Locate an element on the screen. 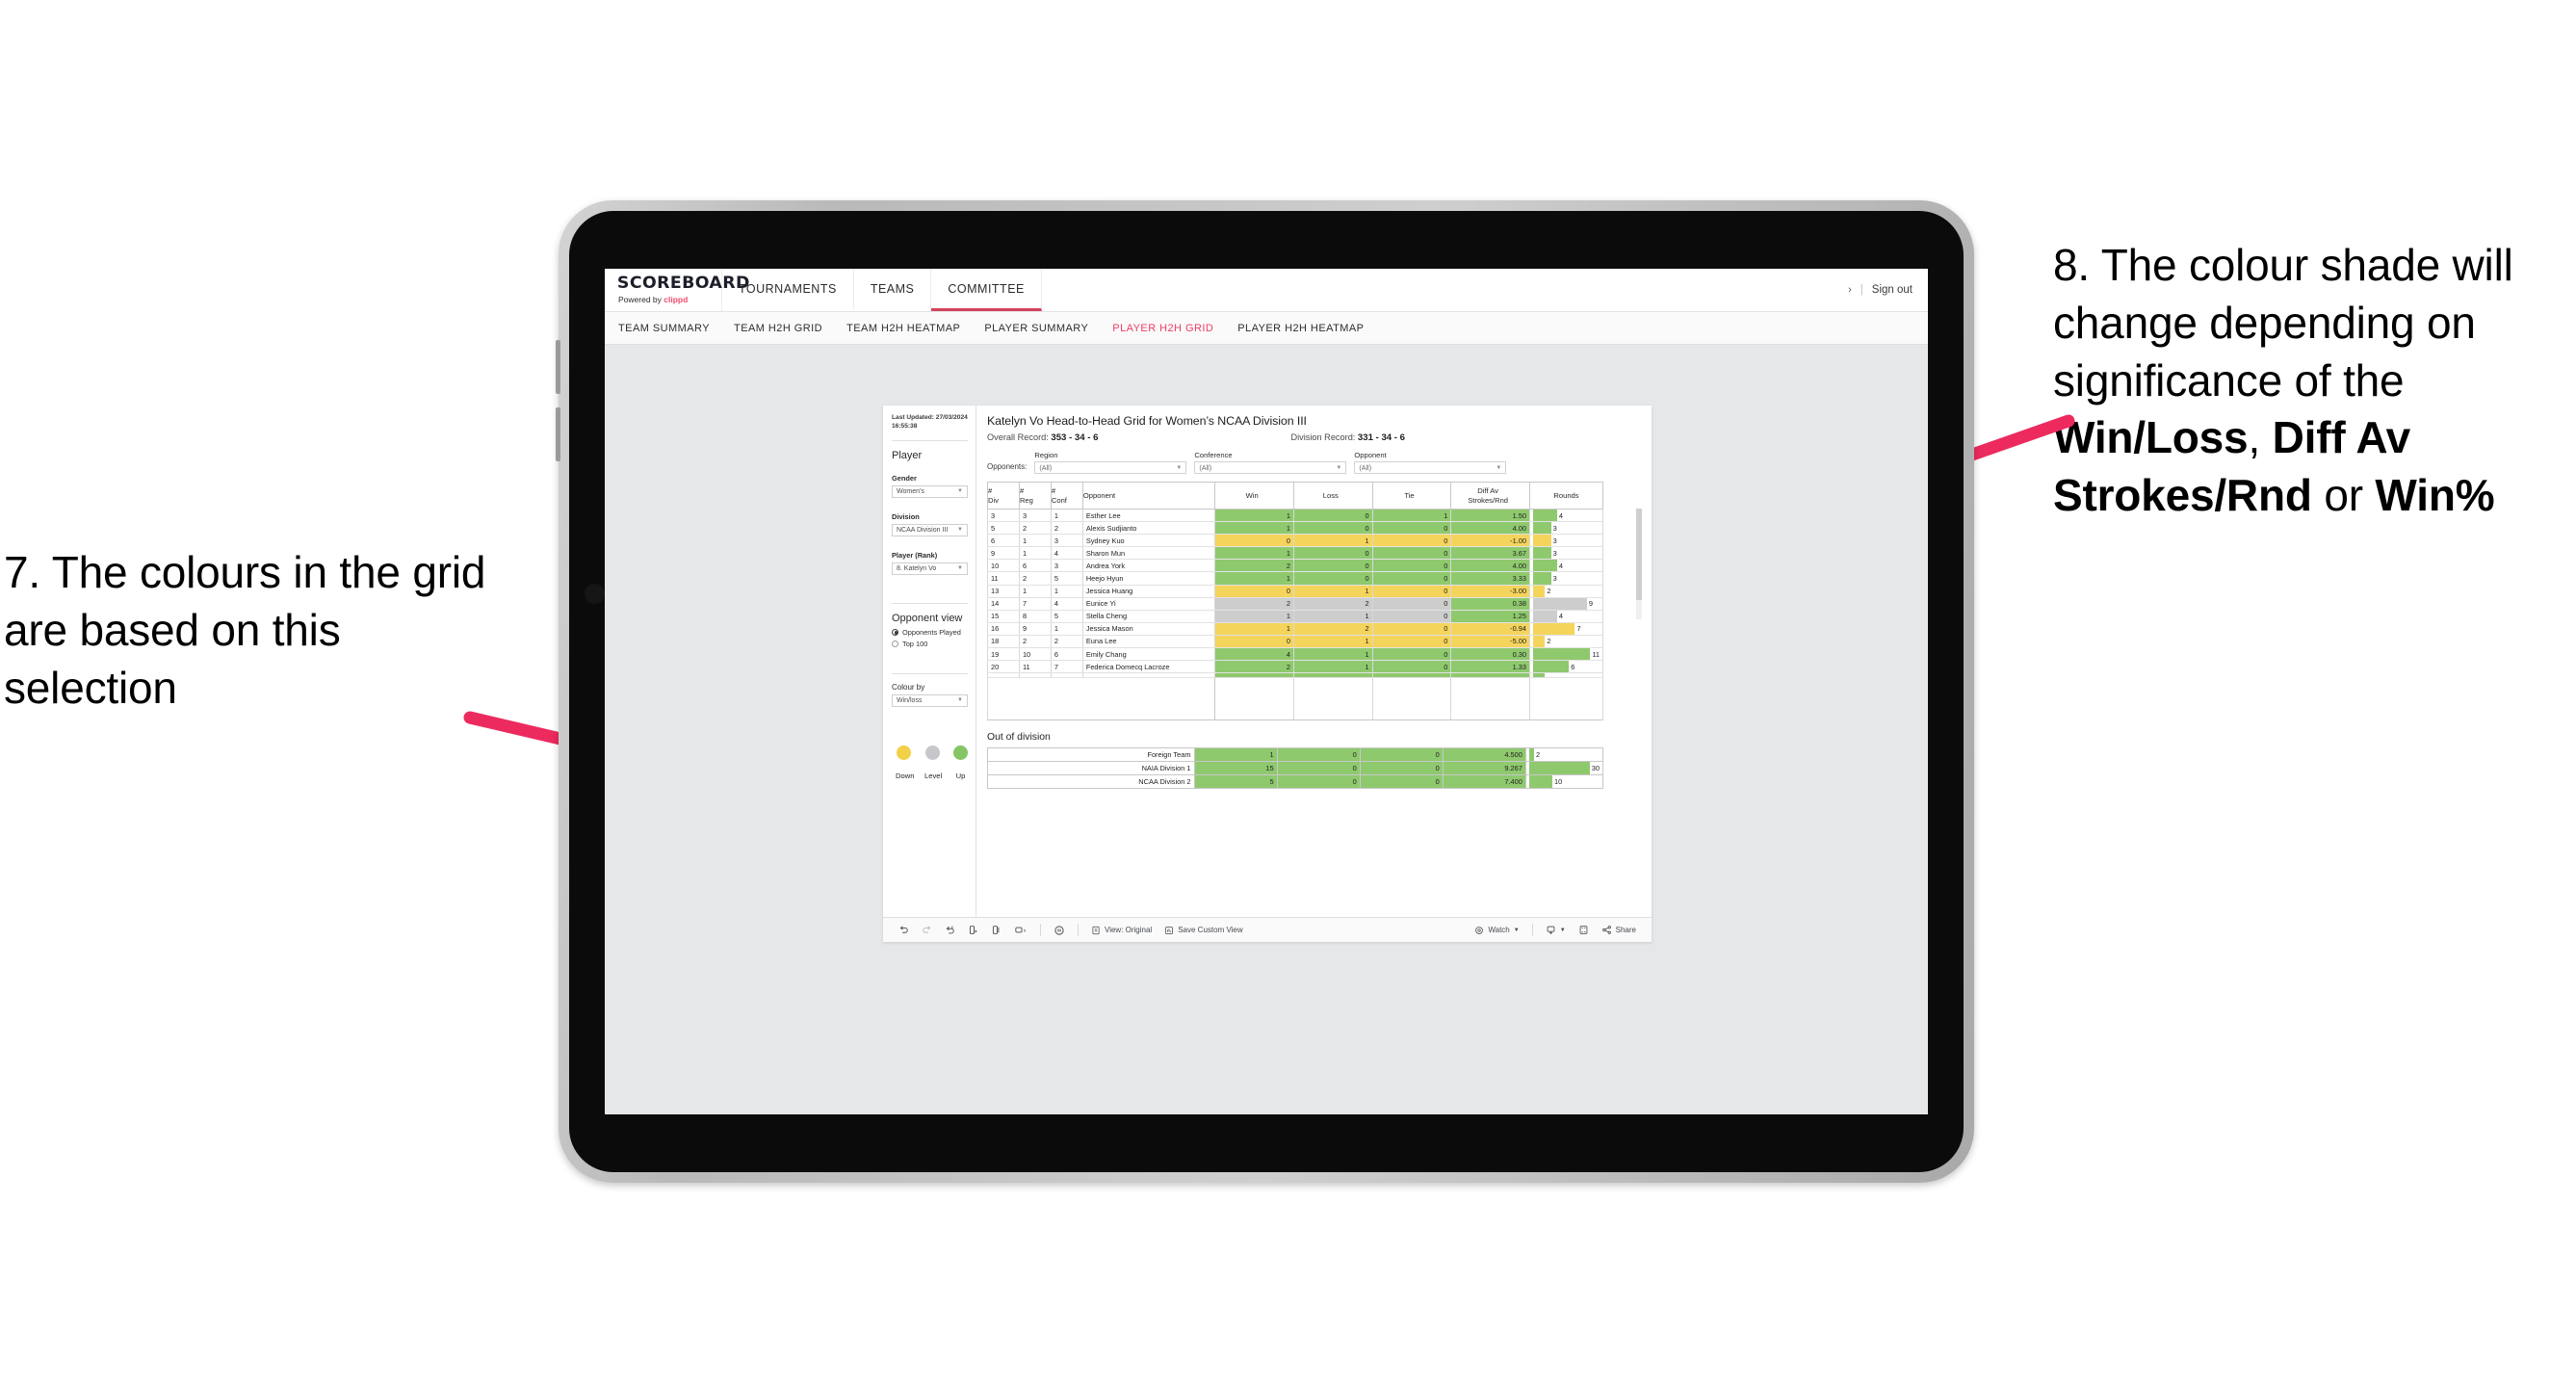 The height and width of the screenshot is (1386, 2576). table-row: 11 2 5 Heejo Hyun 1 0 0 3.33 3 is located at coordinates (1295, 578).